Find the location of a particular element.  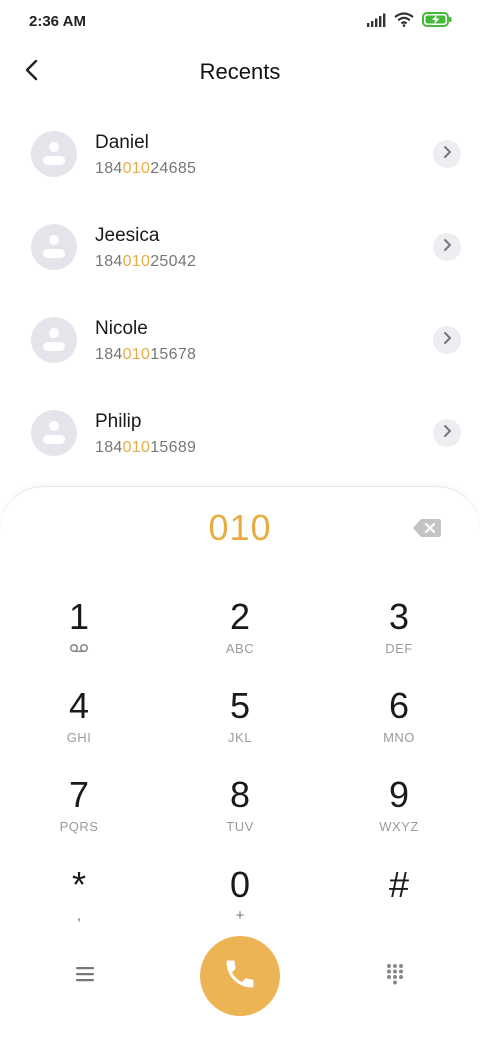

contact-number: 18401015689 is located at coordinates (146, 447).